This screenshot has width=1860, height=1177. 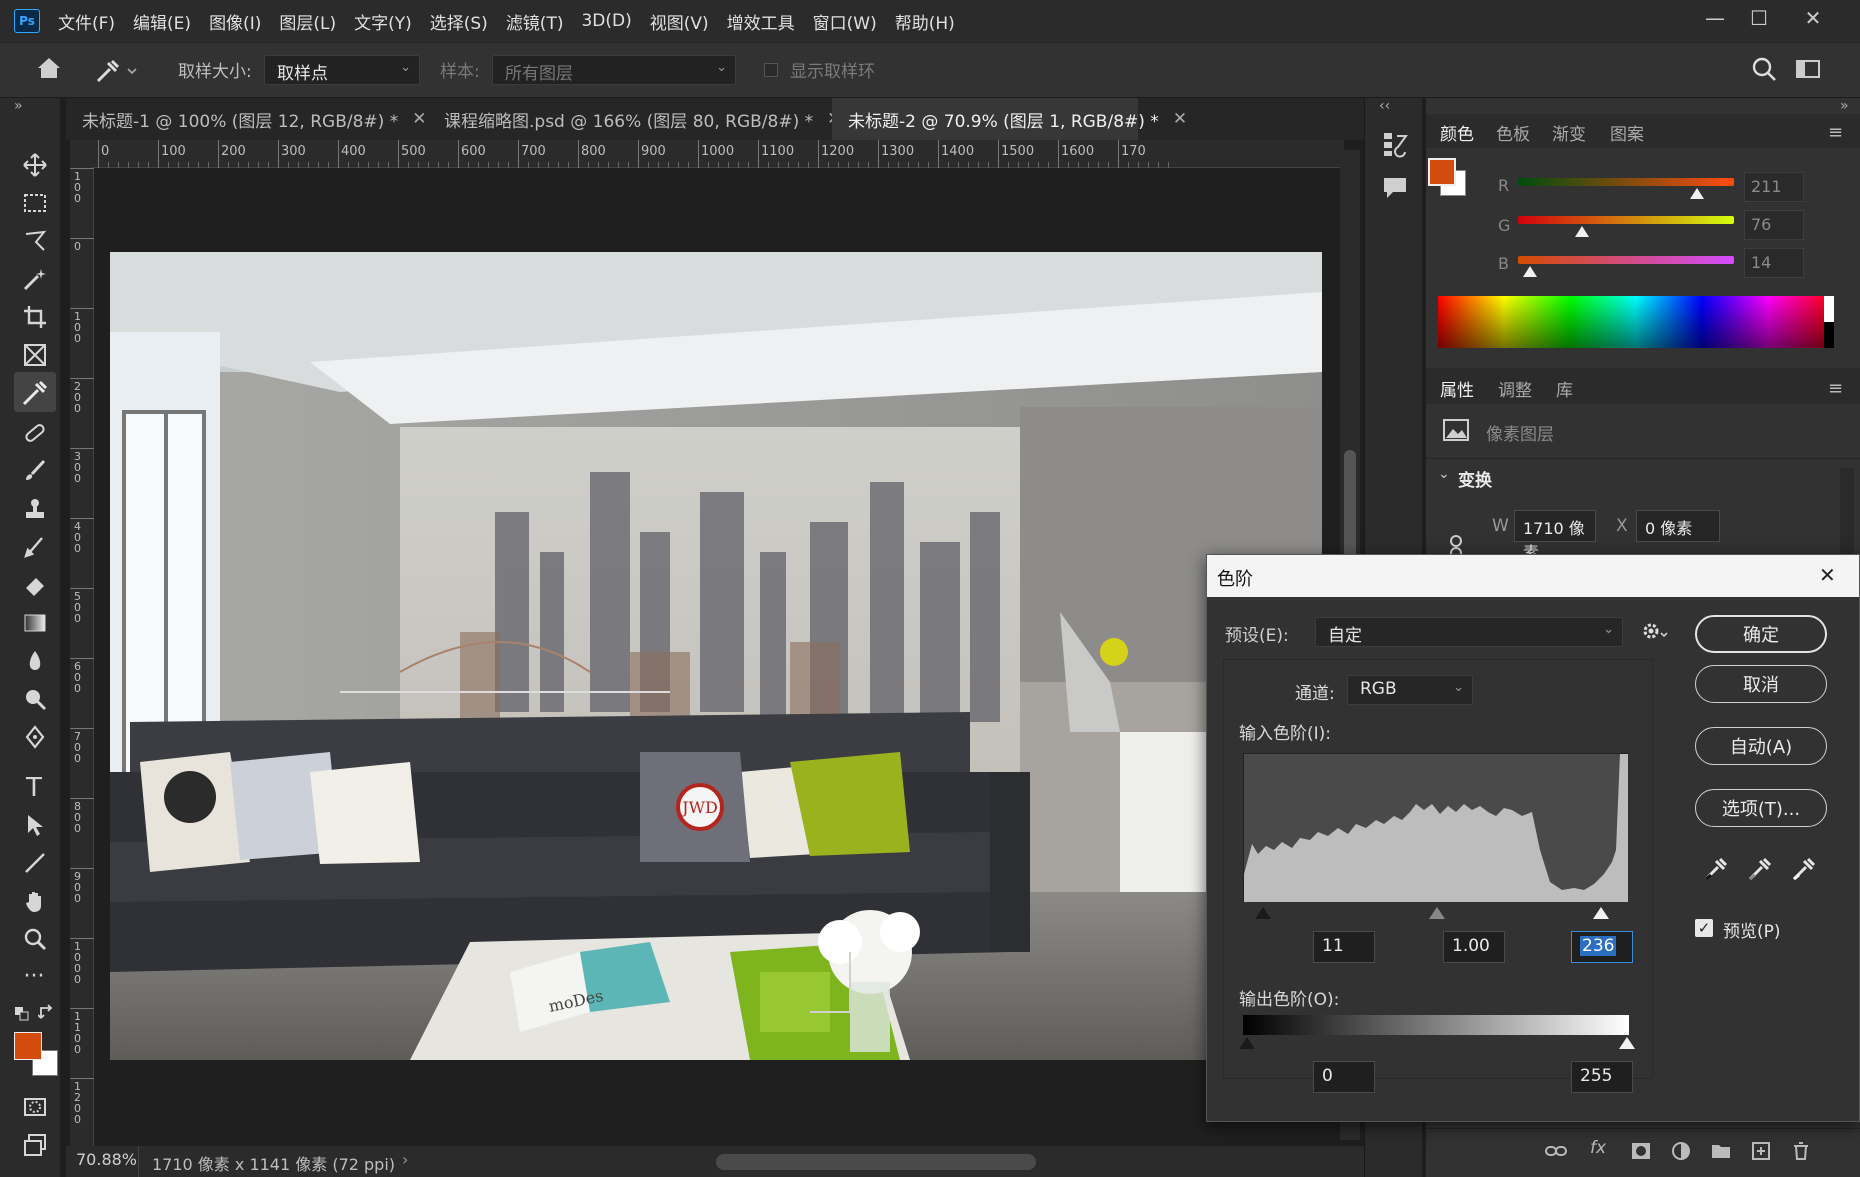 What do you see at coordinates (1457, 132) in the screenshot?
I see `tab-color: 颜色` at bounding box center [1457, 132].